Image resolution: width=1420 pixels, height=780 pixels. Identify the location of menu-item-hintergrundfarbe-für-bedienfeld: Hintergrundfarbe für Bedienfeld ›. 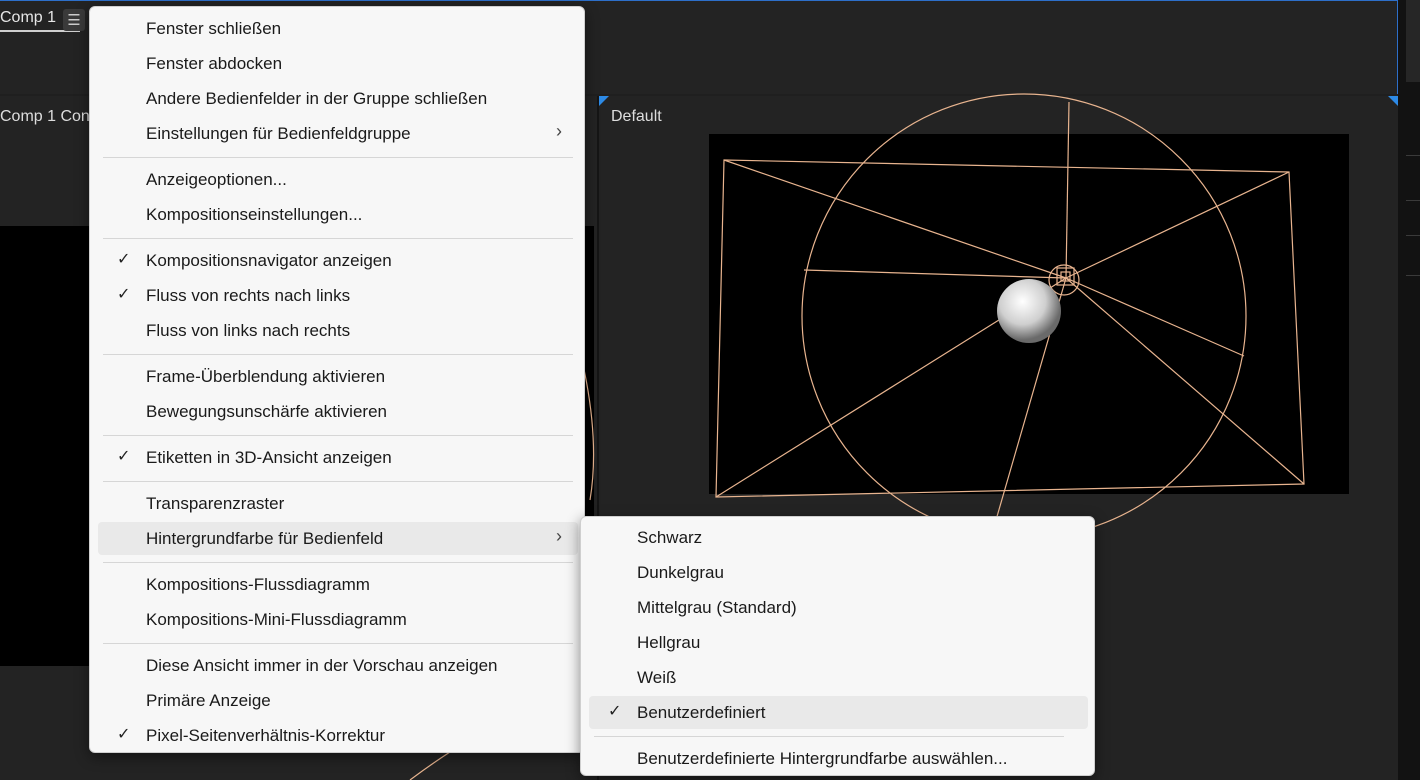
(338, 538).